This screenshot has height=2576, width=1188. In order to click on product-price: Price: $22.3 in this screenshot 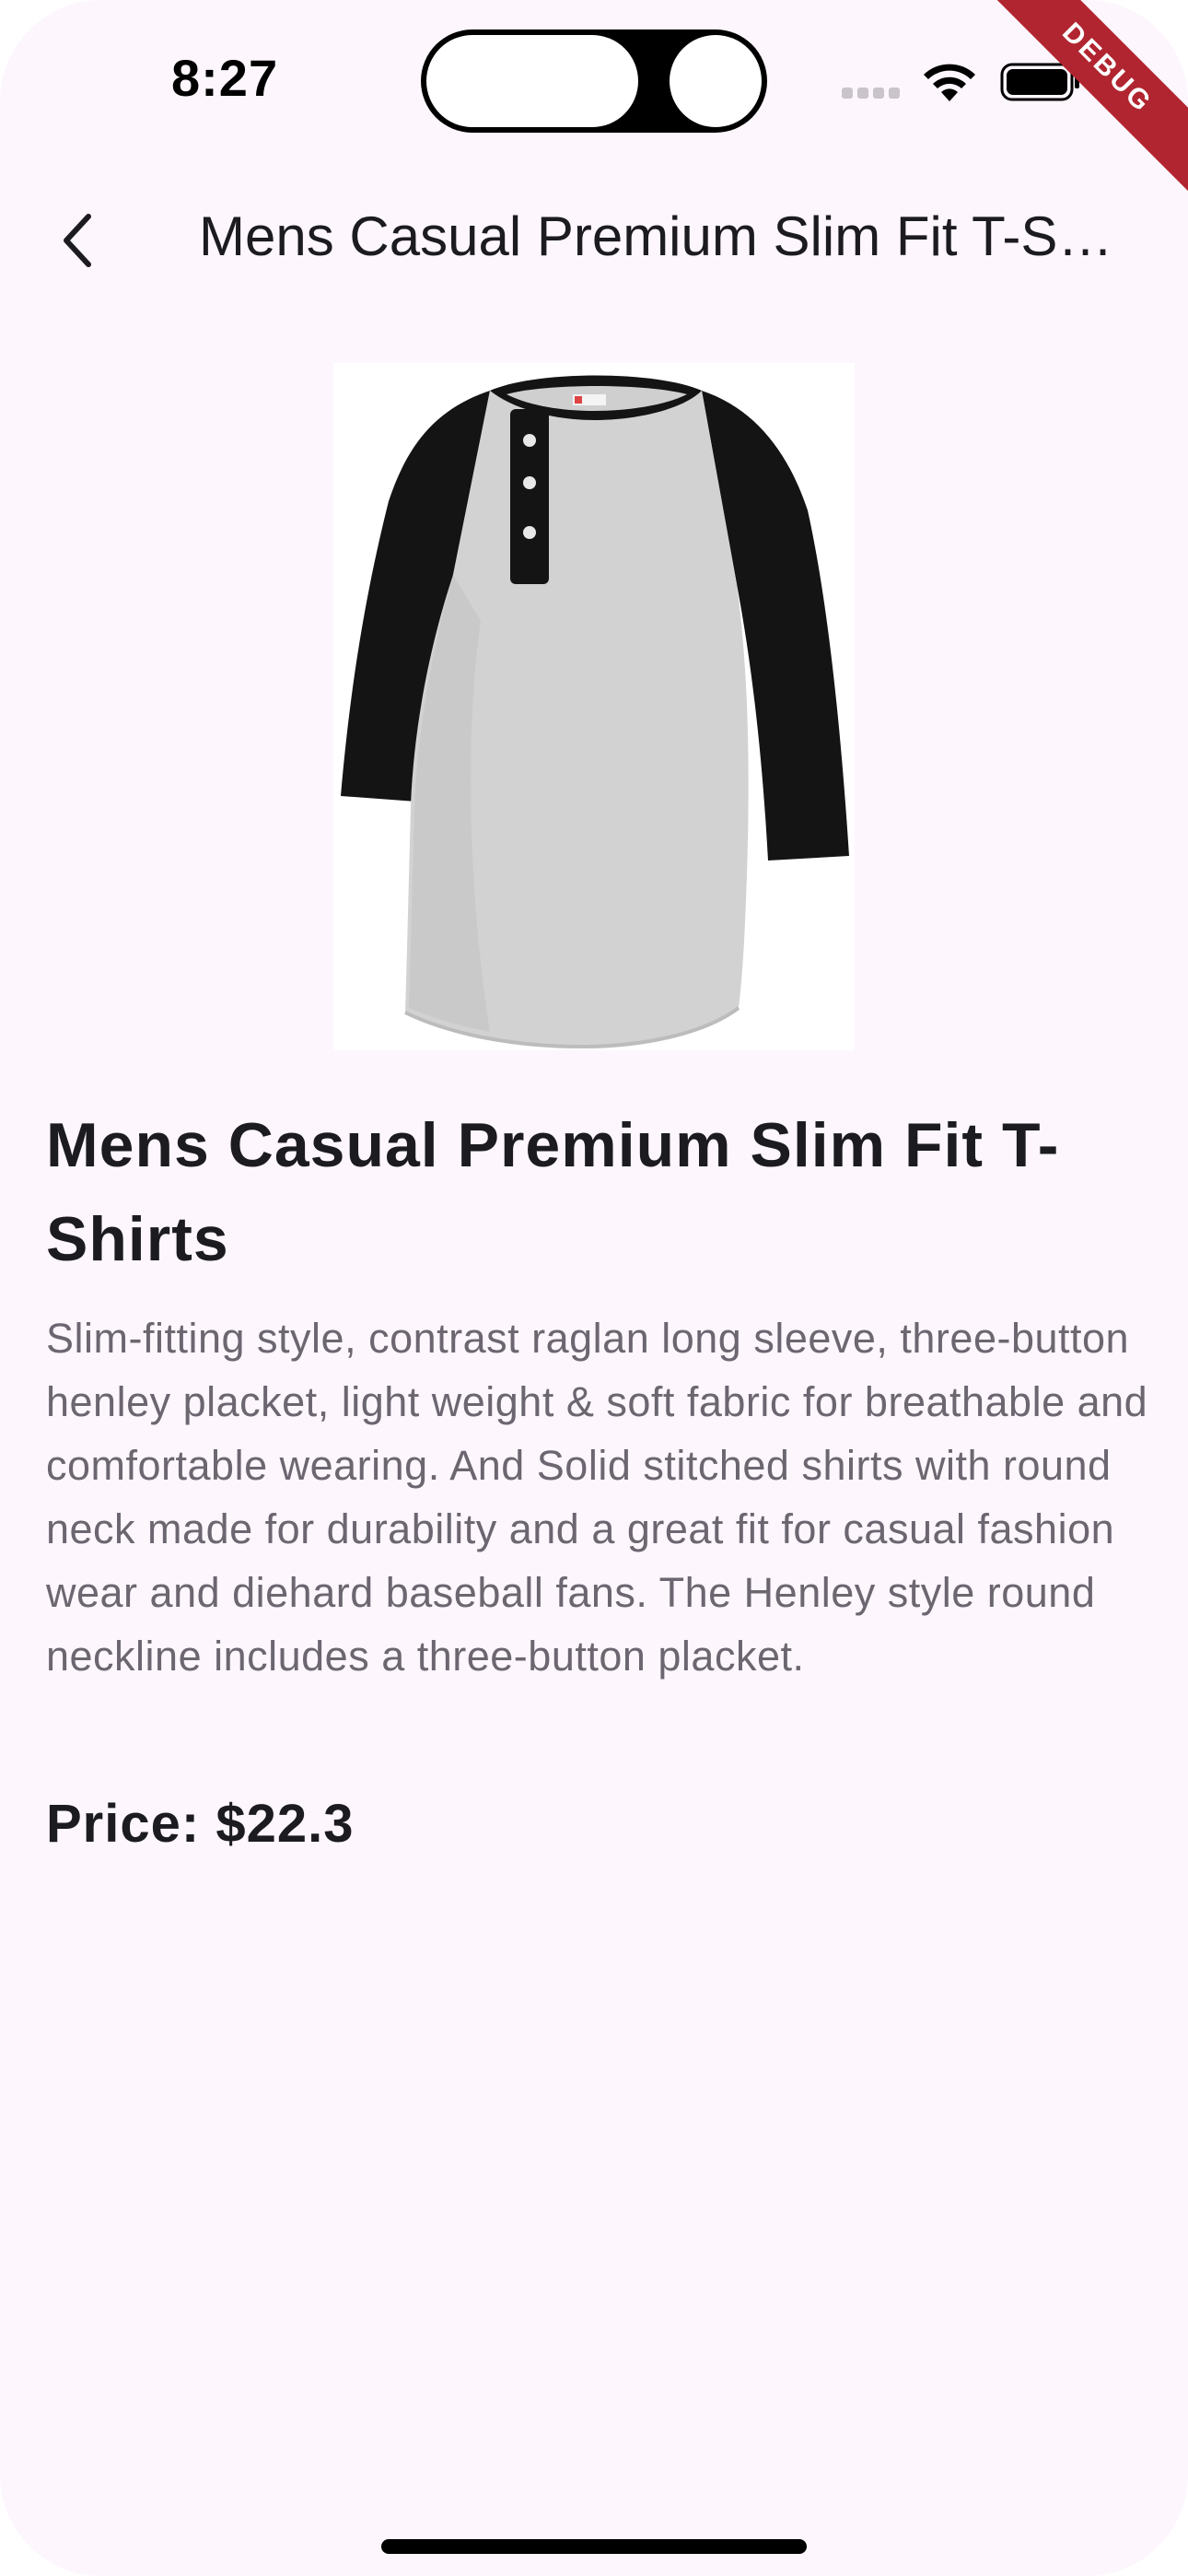, I will do `click(201, 1824)`.